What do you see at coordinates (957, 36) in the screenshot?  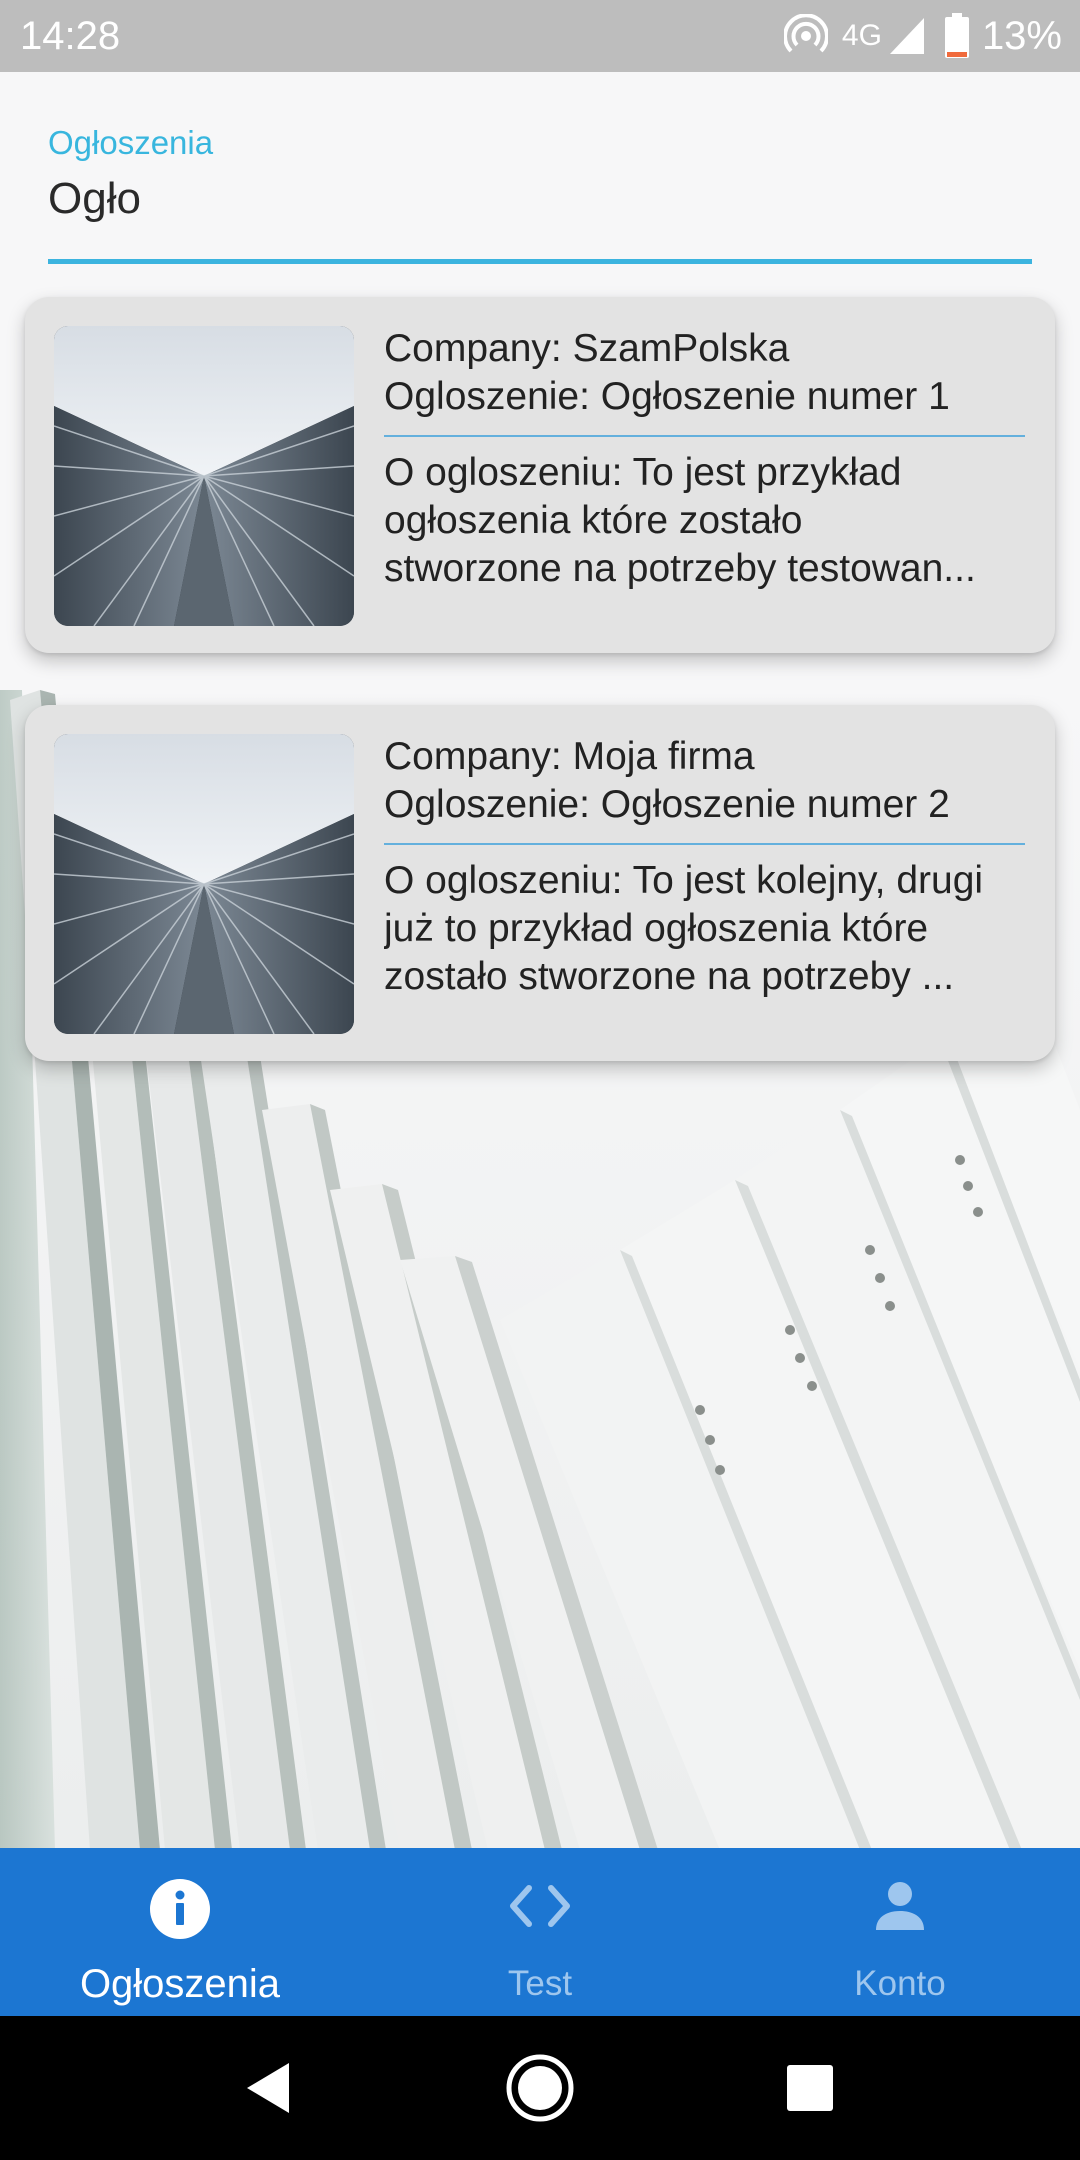 I see `battery-icon` at bounding box center [957, 36].